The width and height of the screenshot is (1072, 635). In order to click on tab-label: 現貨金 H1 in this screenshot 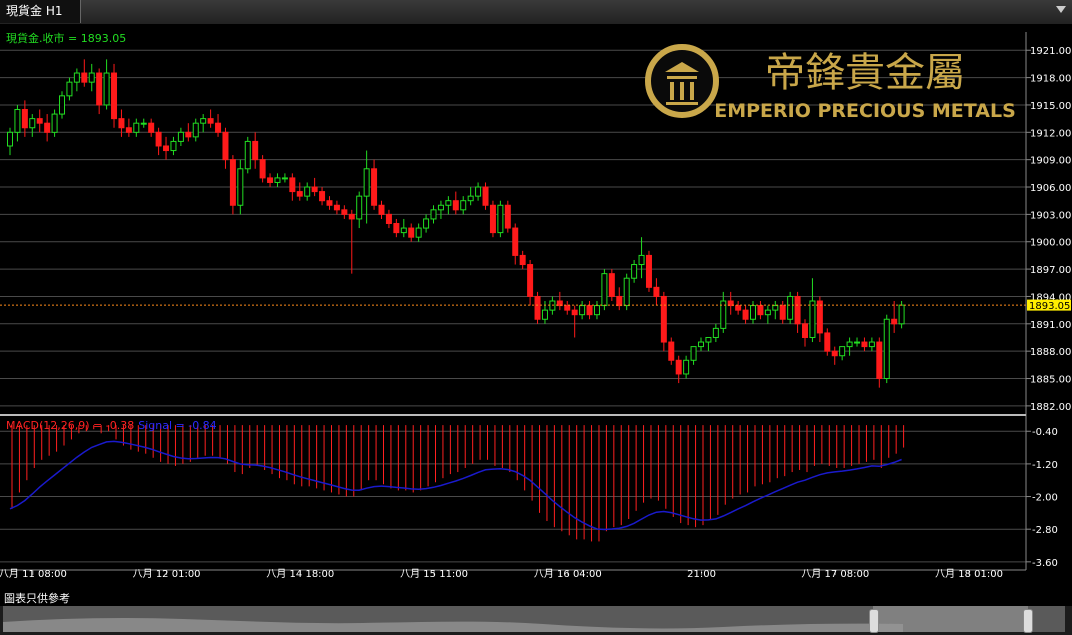, I will do `click(34, 11)`.